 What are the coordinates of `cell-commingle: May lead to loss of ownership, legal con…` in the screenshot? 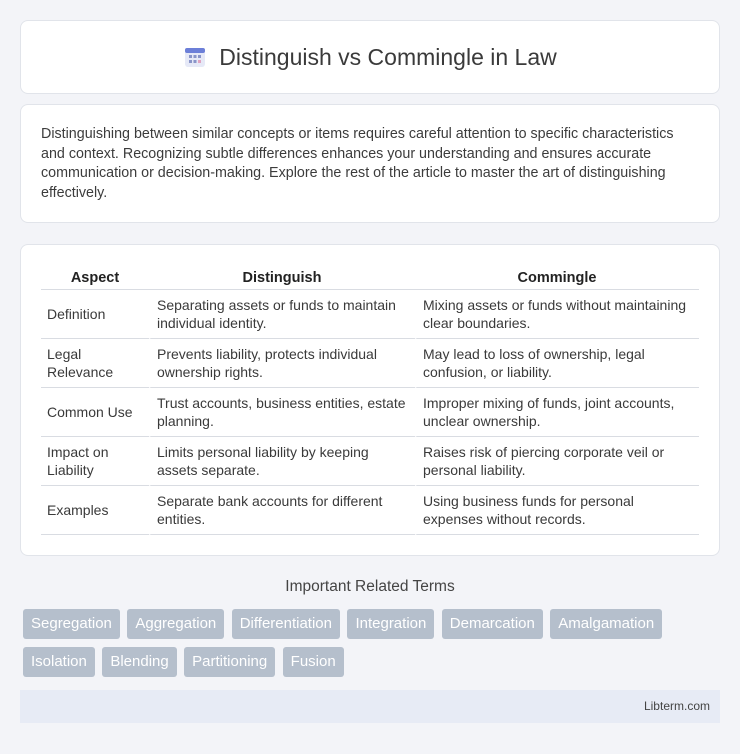 It's located at (557, 363).